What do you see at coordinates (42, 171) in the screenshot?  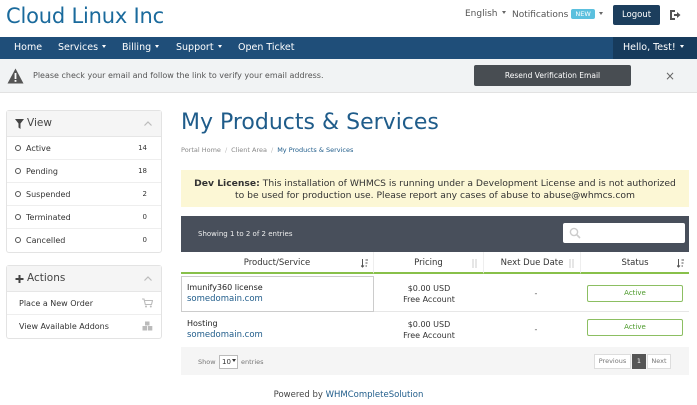 I see `filter-label: Pending` at bounding box center [42, 171].